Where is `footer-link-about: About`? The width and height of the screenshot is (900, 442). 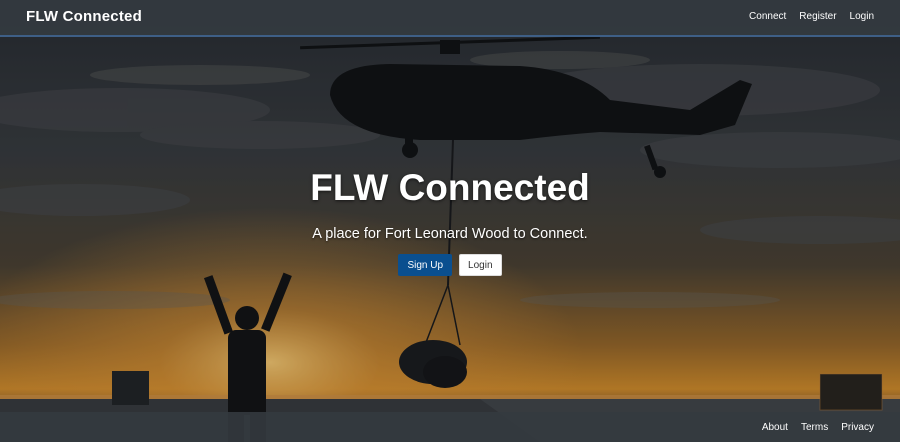 footer-link-about: About is located at coordinates (775, 427).